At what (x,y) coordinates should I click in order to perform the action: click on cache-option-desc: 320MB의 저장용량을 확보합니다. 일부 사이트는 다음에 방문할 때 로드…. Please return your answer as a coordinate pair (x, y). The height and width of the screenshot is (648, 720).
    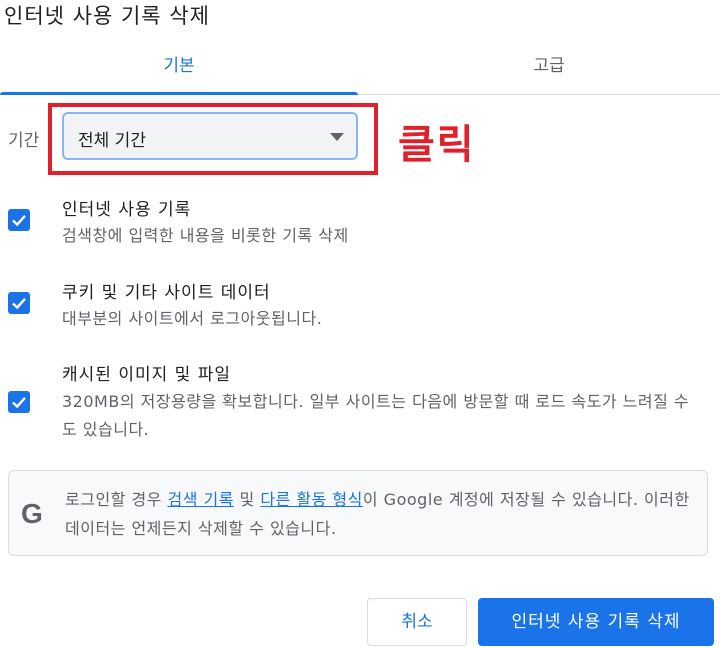
    Looking at the image, I should click on (376, 415).